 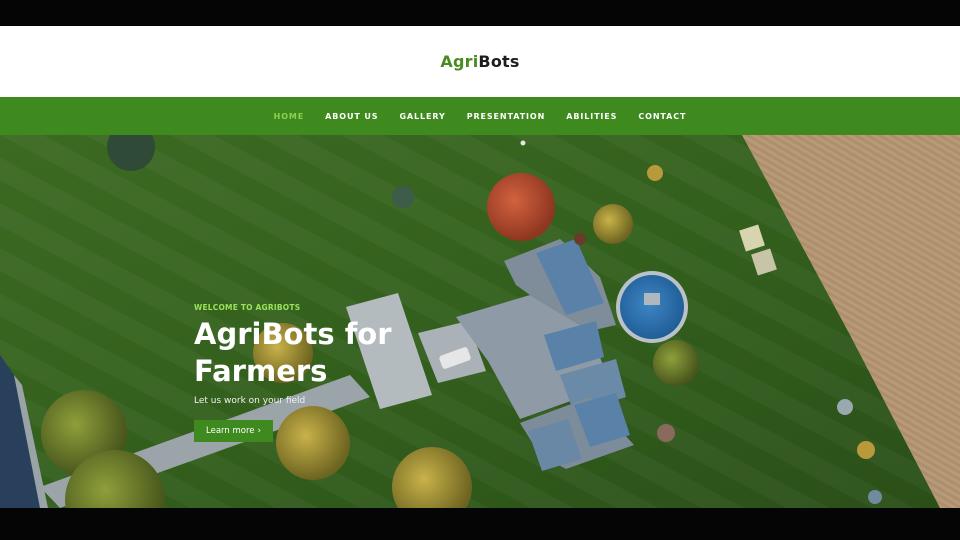 I want to click on nav-item-gallery: GALLERY, so click(x=422, y=116).